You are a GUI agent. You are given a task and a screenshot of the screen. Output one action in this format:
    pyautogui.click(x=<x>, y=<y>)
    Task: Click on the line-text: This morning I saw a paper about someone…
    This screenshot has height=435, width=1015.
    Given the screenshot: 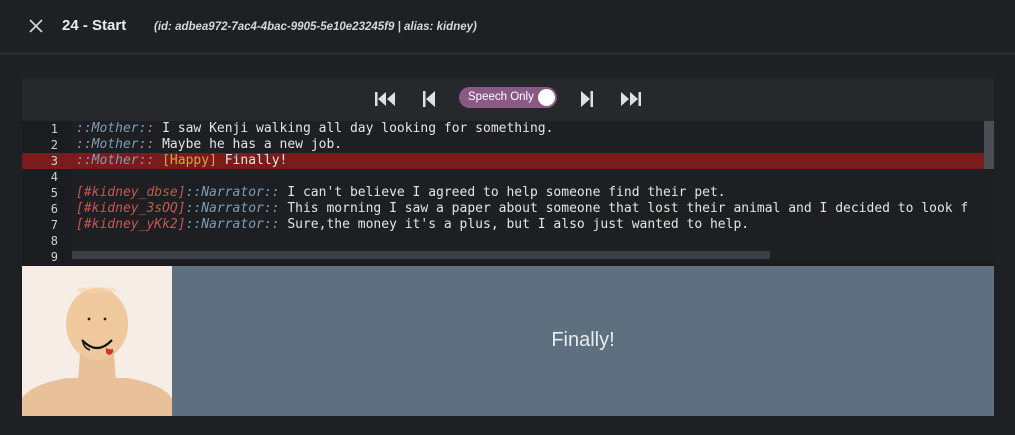 What is the action you would take?
    pyautogui.click(x=624, y=208)
    